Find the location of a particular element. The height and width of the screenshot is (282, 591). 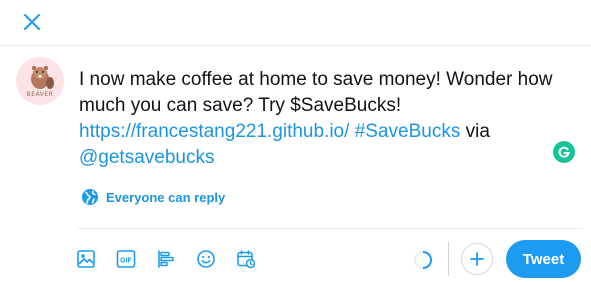

grammarly-button is located at coordinates (564, 152).